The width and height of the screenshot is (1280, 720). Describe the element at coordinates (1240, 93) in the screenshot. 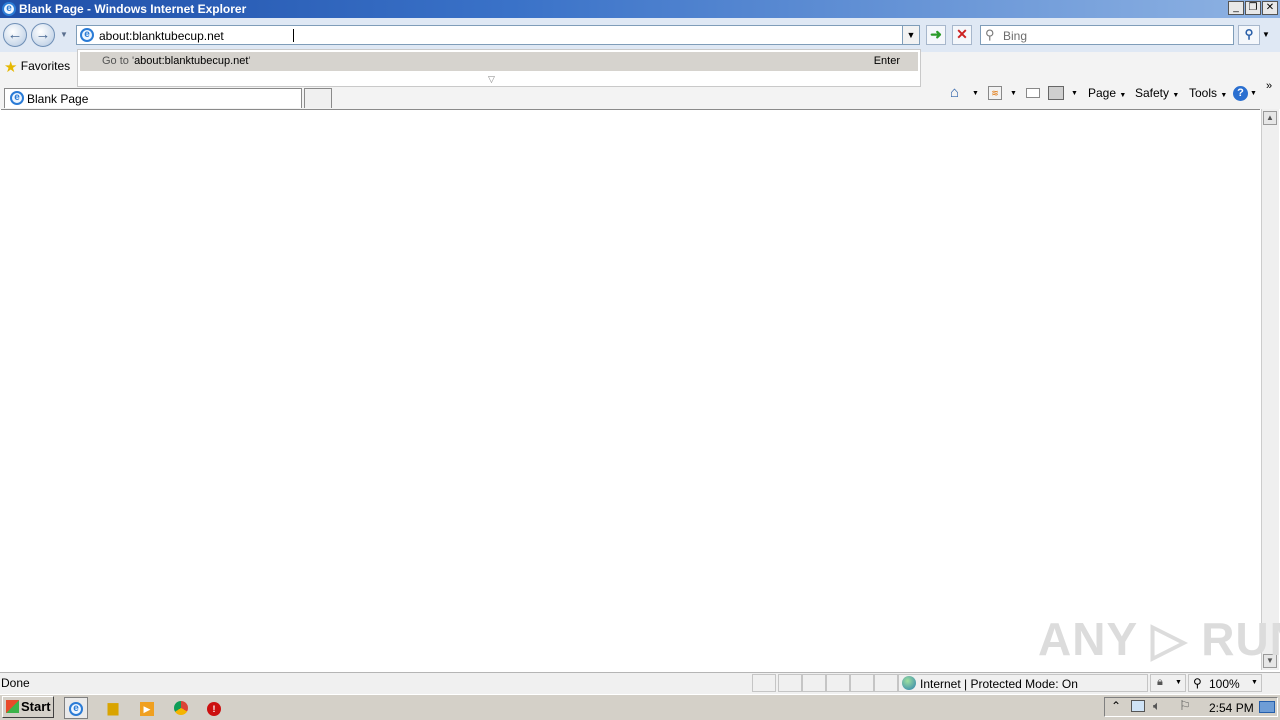

I see `help-icon: ?` at that location.